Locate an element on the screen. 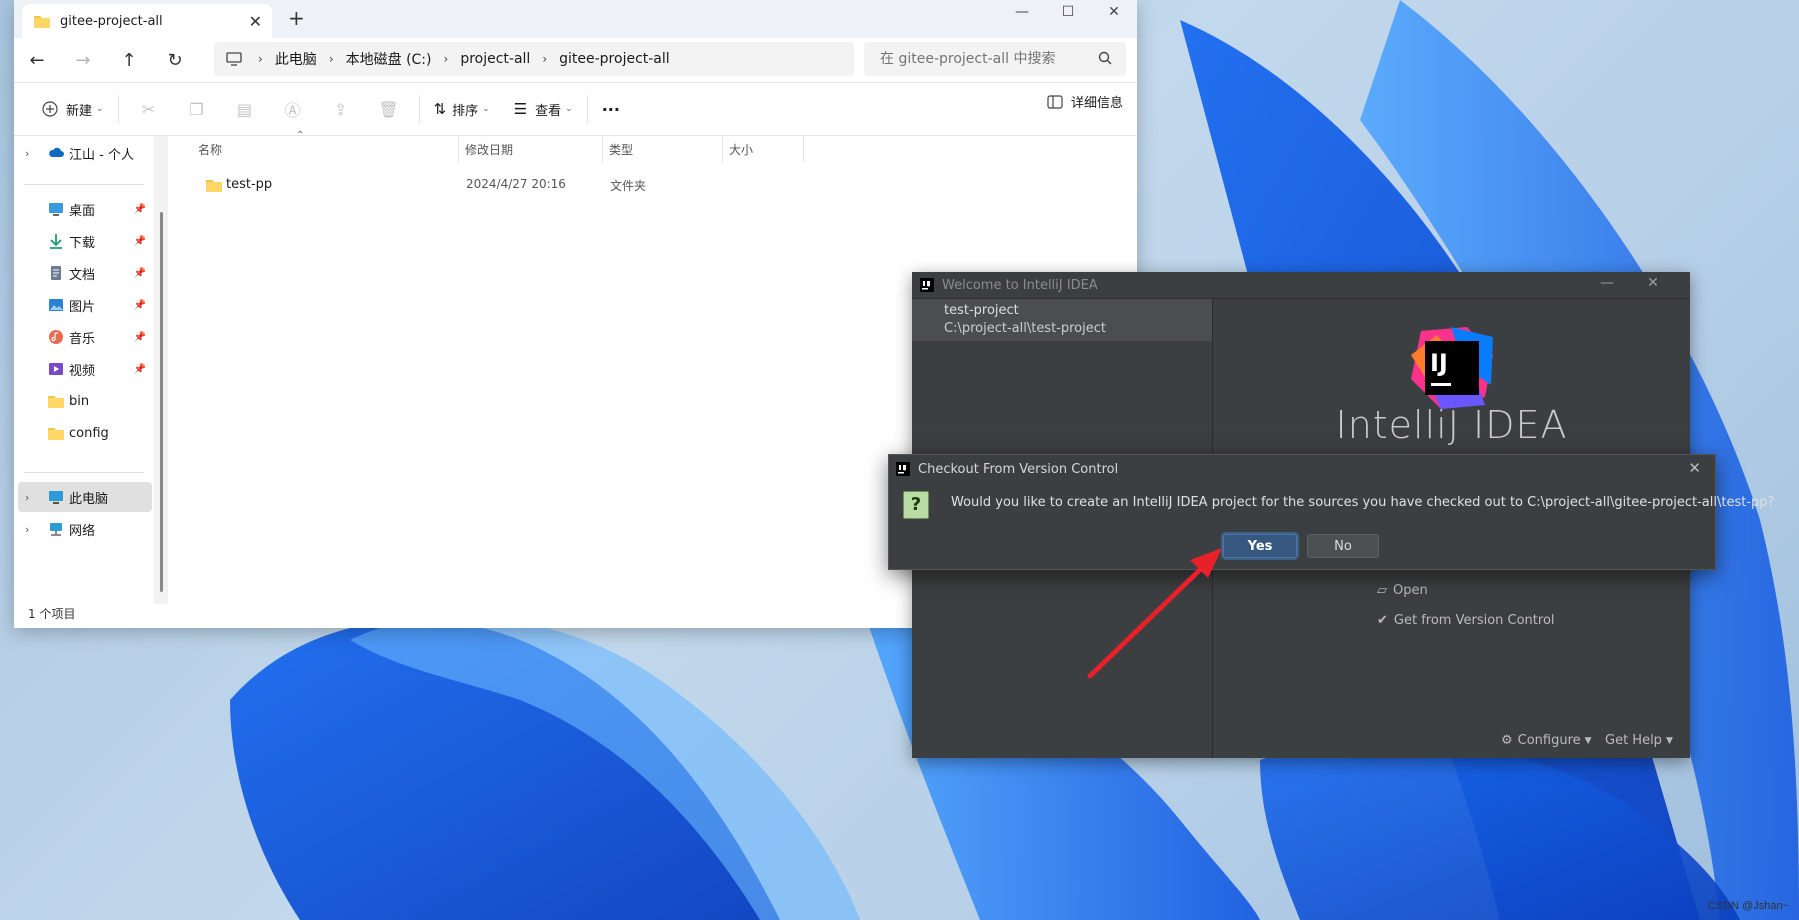 The image size is (1799, 920). new-button: 新建 ⌄ is located at coordinates (73, 109).